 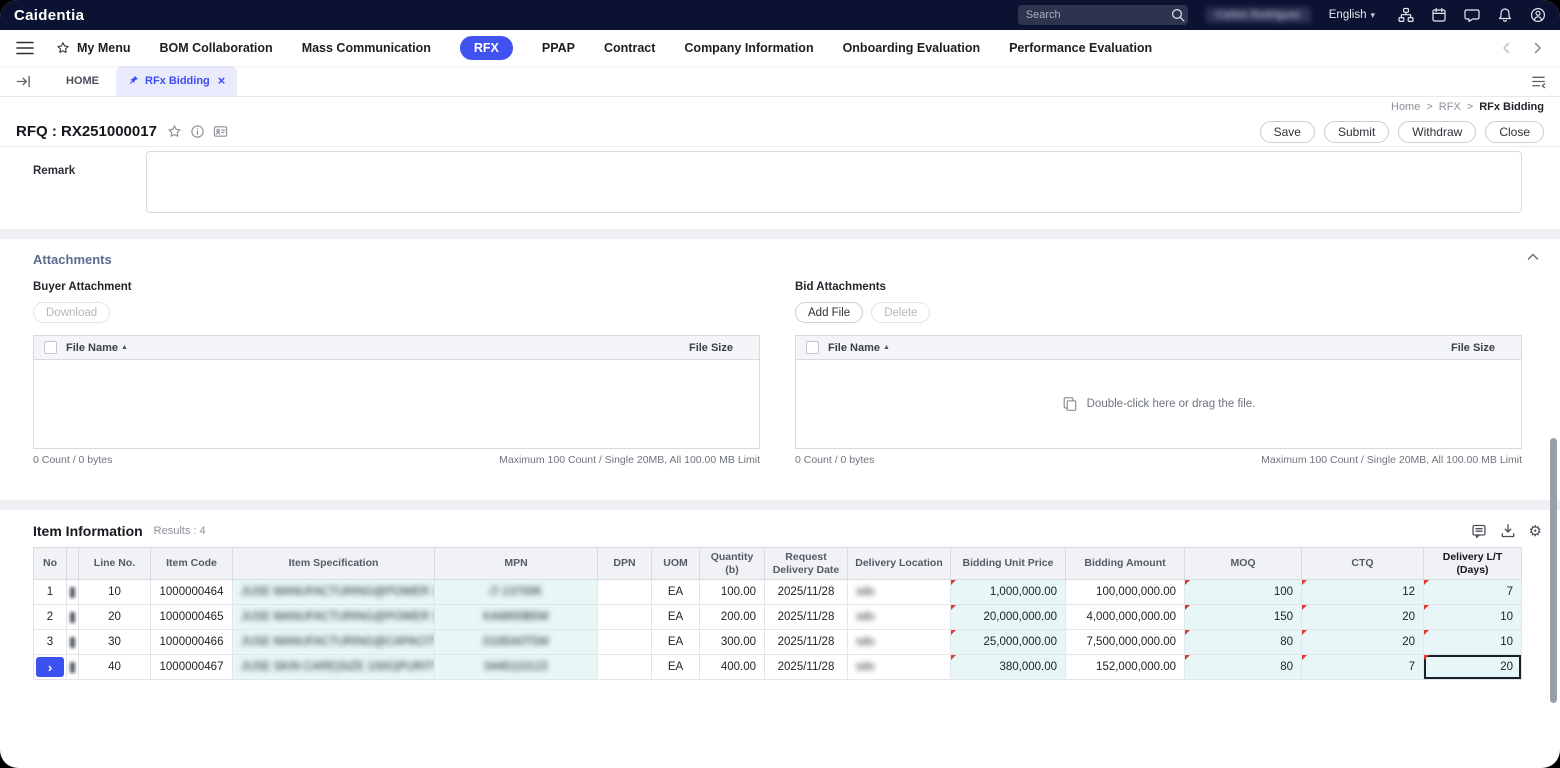 What do you see at coordinates (1008, 667) in the screenshot?
I see `cell-bidding_unit_price: 380,000.00` at bounding box center [1008, 667].